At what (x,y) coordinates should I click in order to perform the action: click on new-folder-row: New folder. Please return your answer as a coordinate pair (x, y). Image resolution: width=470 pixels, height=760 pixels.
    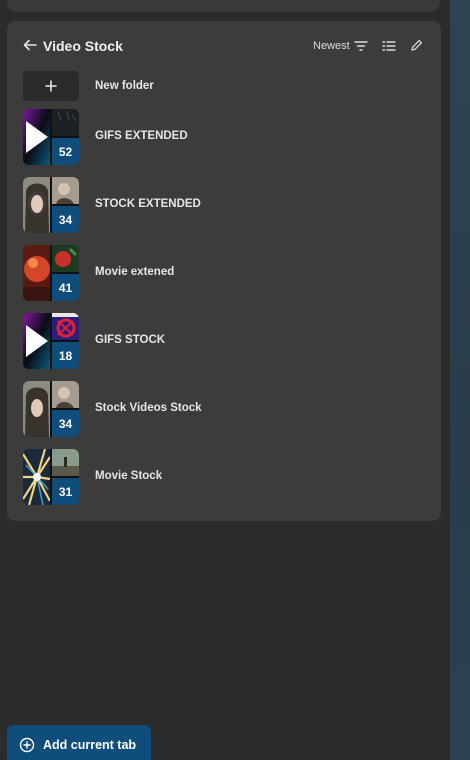
    Looking at the image, I should click on (228, 91).